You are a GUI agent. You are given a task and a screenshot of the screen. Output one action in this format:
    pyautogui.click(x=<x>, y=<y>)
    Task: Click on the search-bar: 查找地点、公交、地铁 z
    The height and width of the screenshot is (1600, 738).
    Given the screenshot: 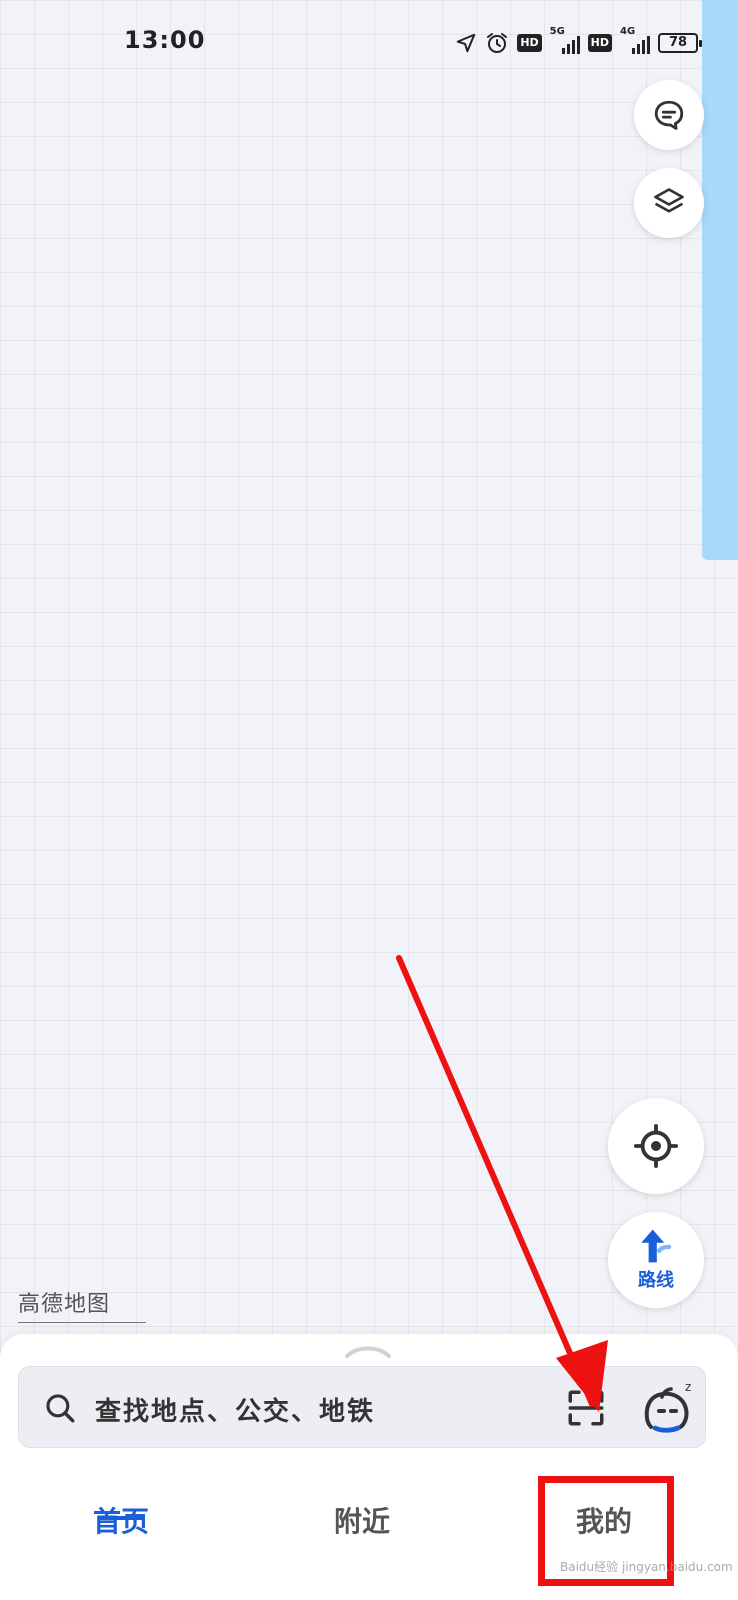 What is the action you would take?
    pyautogui.click(x=362, y=1407)
    